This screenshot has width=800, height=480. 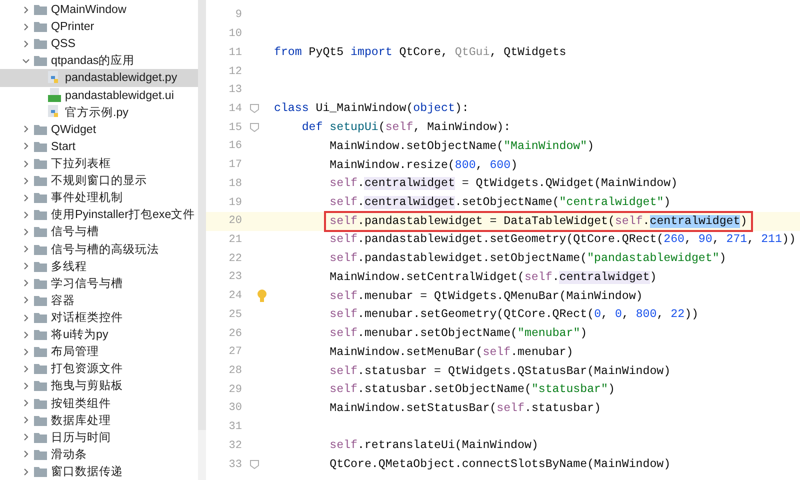 What do you see at coordinates (465, 408) in the screenshot?
I see `code-line: MainWindow.setStatusBar(self.statusbar)` at bounding box center [465, 408].